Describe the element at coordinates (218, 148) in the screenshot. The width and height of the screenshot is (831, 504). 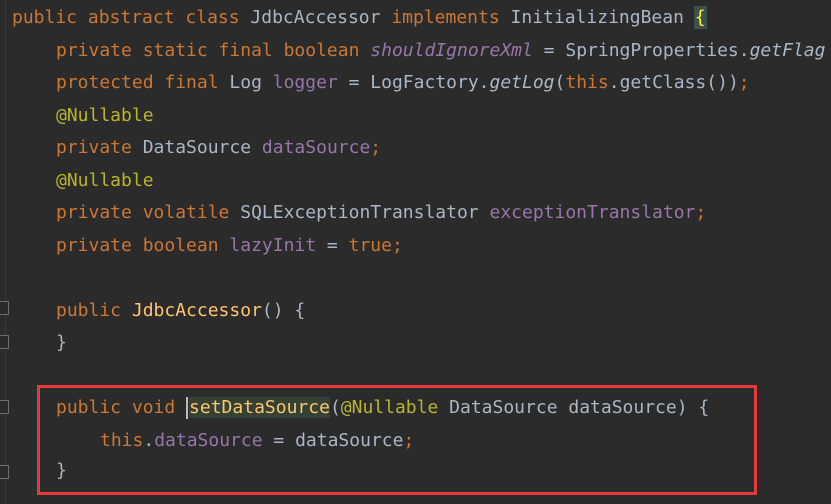
I see `code-line-5: private DataSource dataSource;` at that location.